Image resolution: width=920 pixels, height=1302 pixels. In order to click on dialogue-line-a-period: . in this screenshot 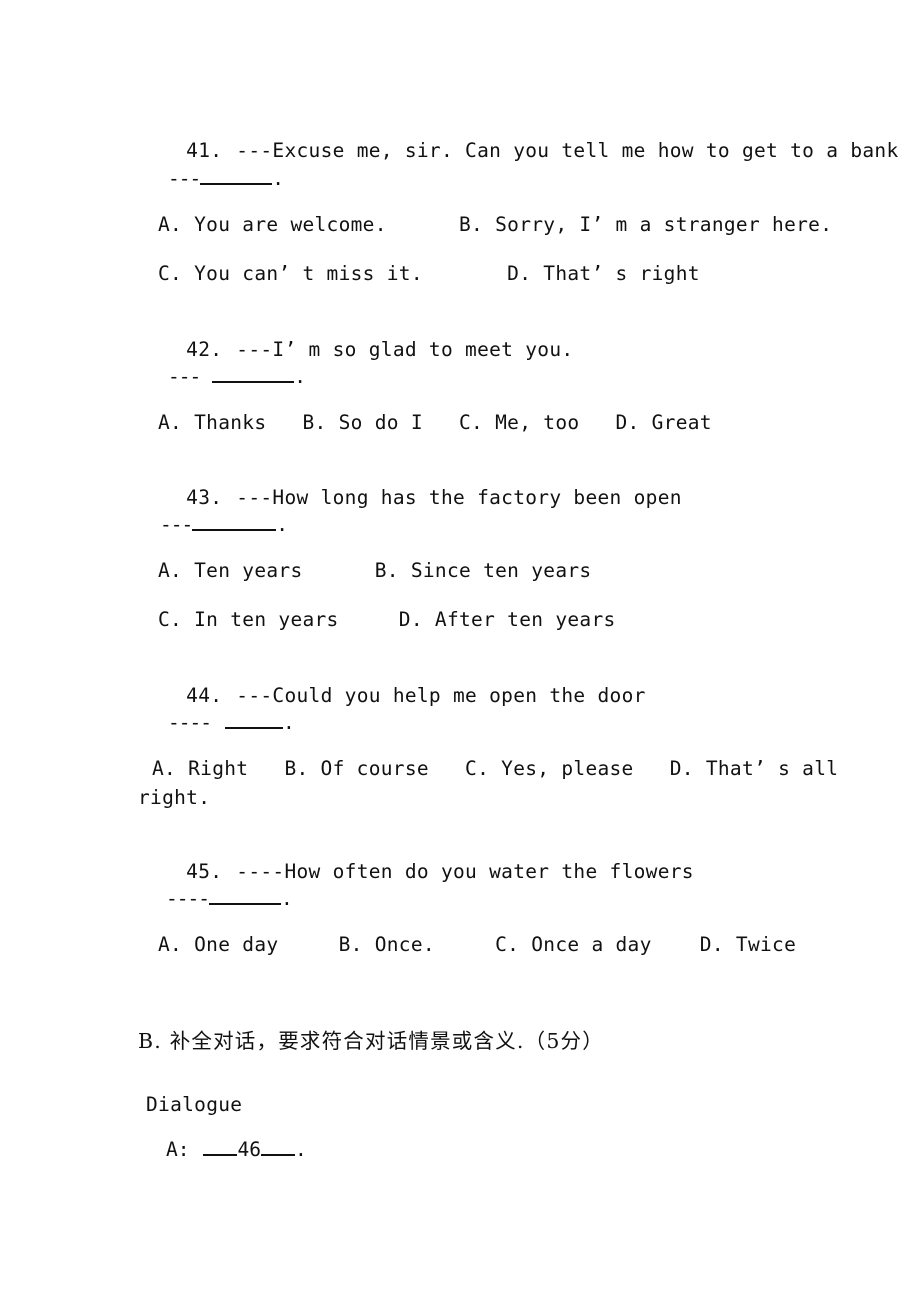, I will do `click(300, 1149)`.